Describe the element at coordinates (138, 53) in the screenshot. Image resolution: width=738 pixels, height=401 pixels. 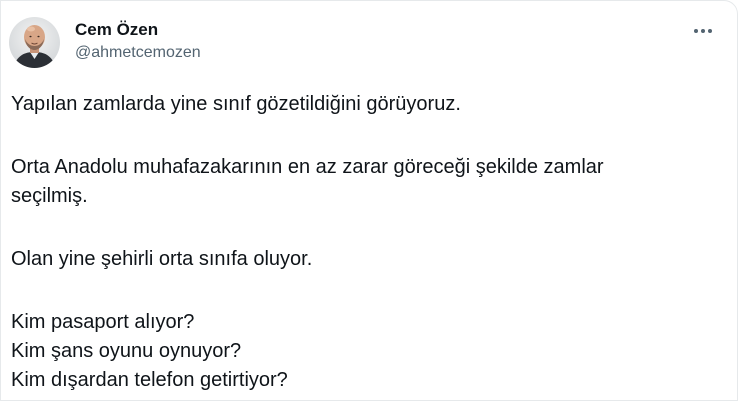
I see `author-handle: @ahmetcemozen` at that location.